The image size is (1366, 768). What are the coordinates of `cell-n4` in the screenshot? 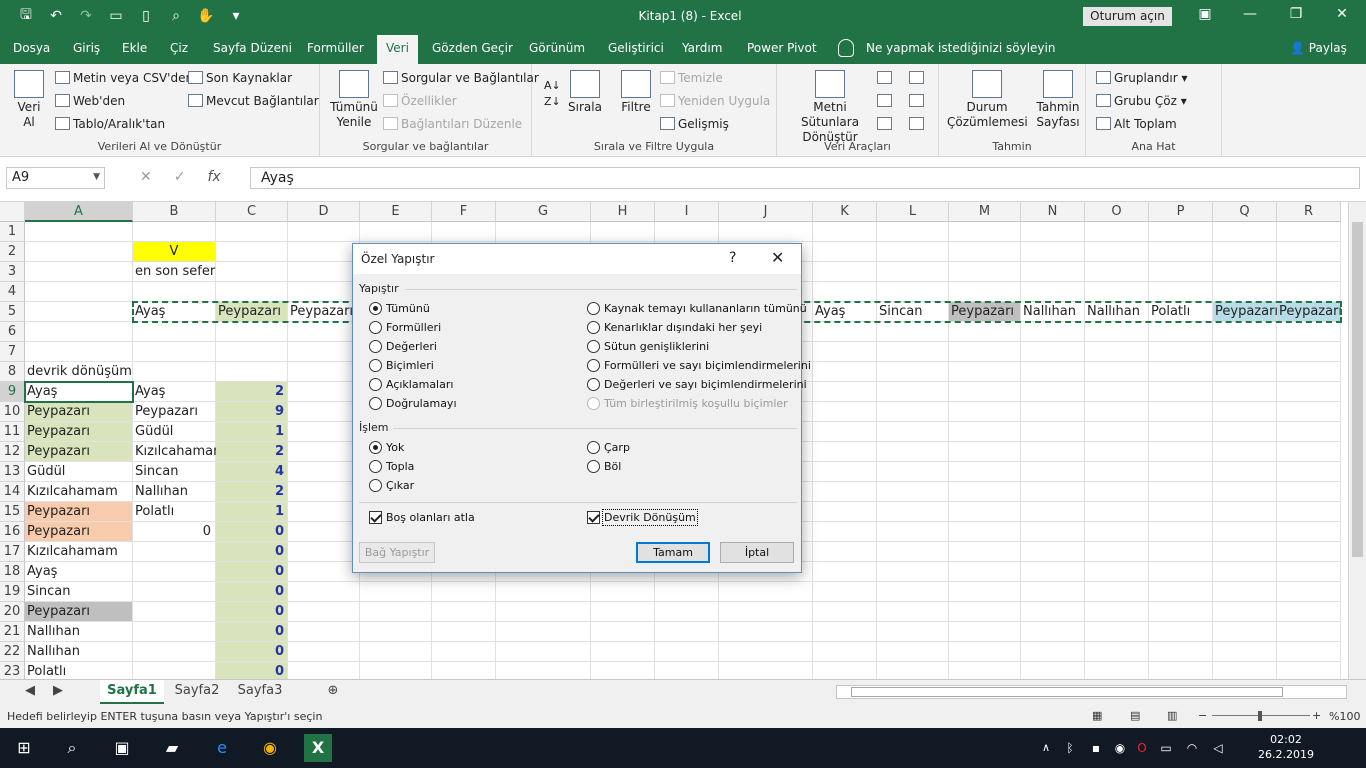 It's located at (1053, 292).